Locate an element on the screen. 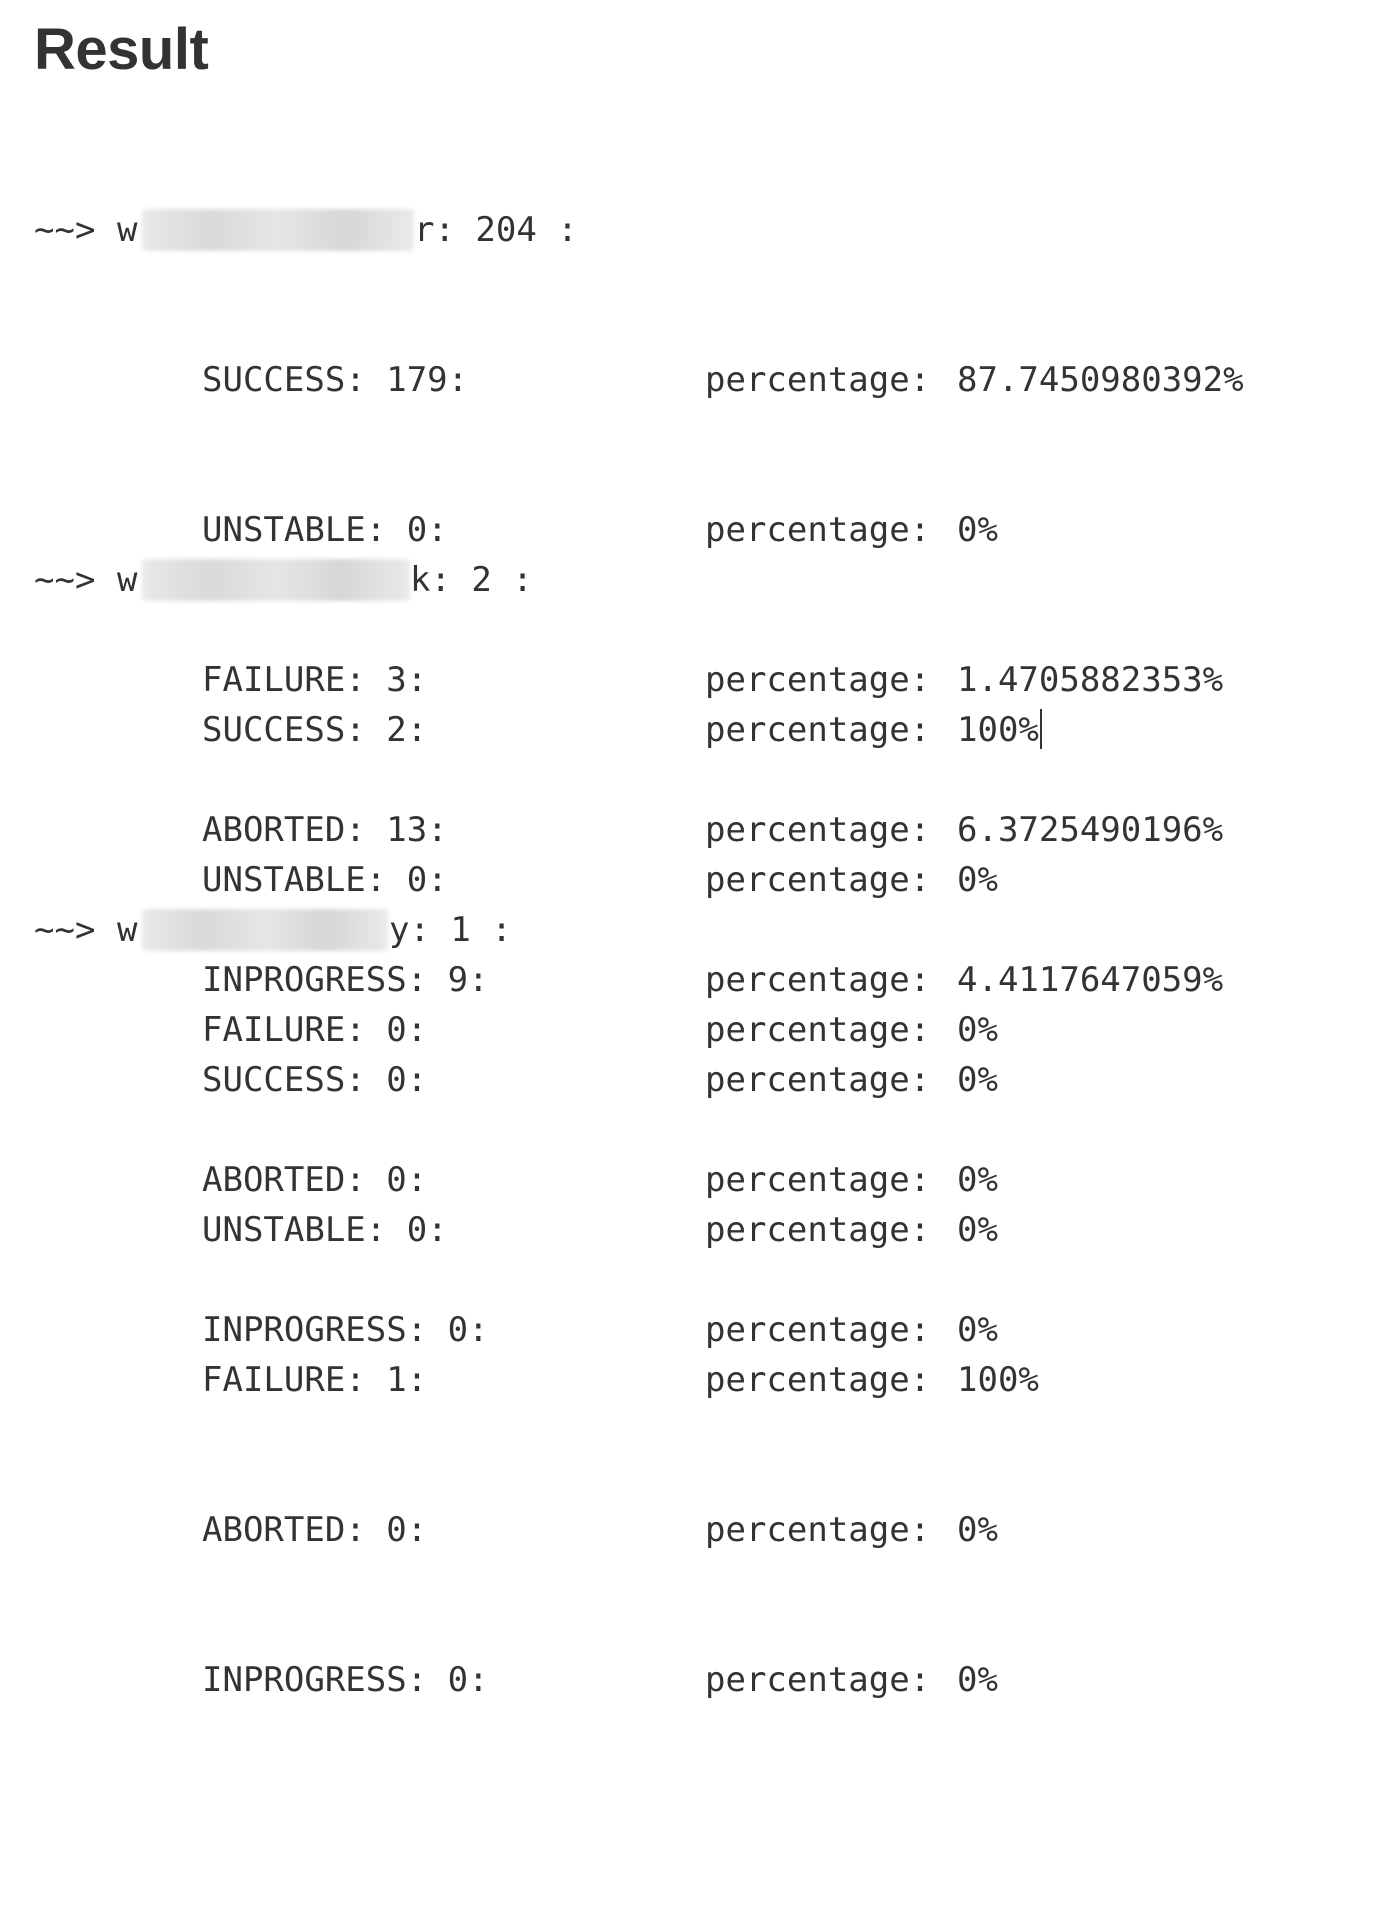 The height and width of the screenshot is (1905, 1394). text-cursor is located at coordinates (1040, 729).